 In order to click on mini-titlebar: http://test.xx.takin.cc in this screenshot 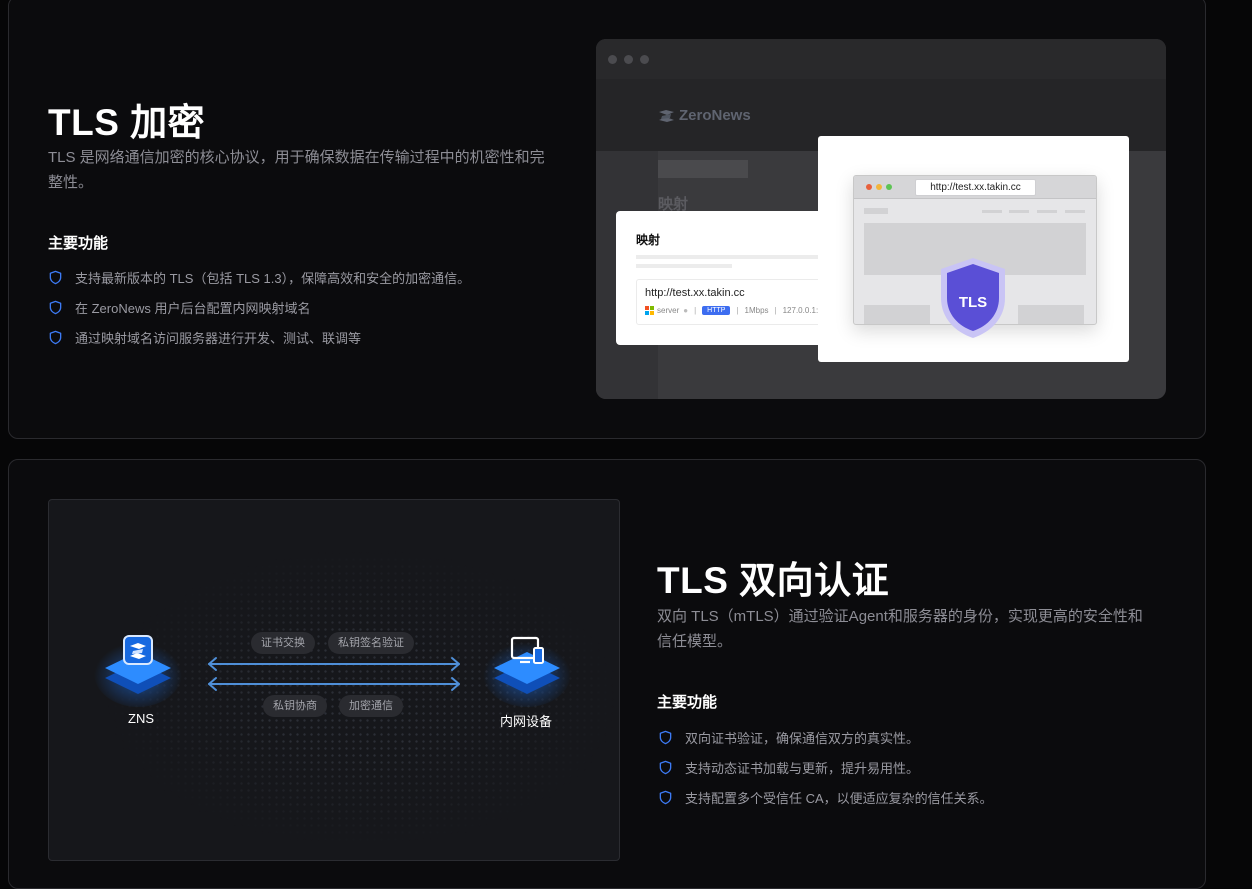, I will do `click(975, 187)`.